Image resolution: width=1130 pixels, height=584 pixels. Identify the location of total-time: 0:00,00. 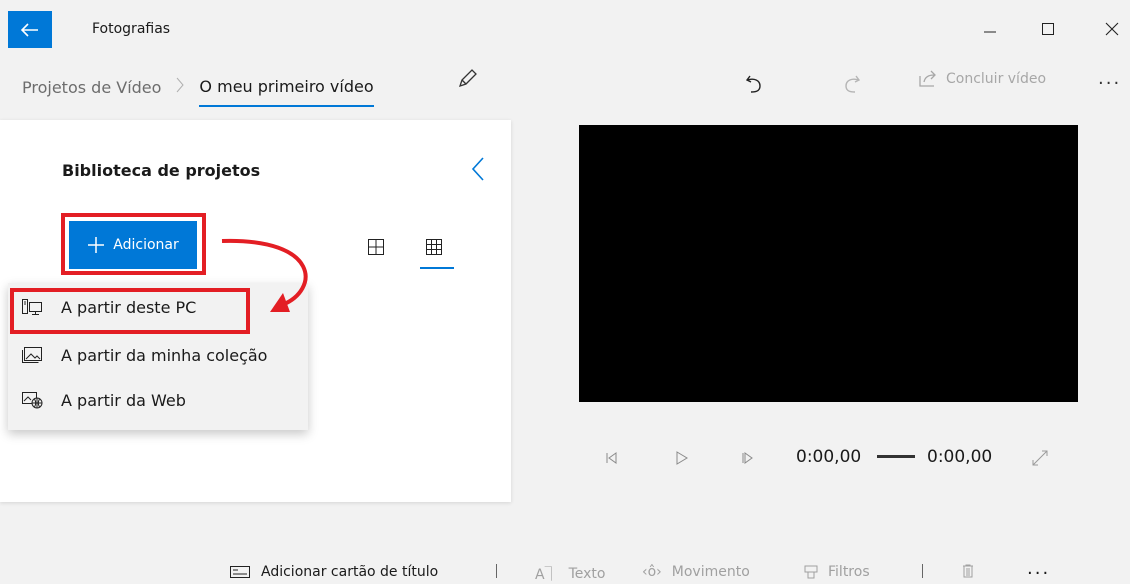
(960, 457).